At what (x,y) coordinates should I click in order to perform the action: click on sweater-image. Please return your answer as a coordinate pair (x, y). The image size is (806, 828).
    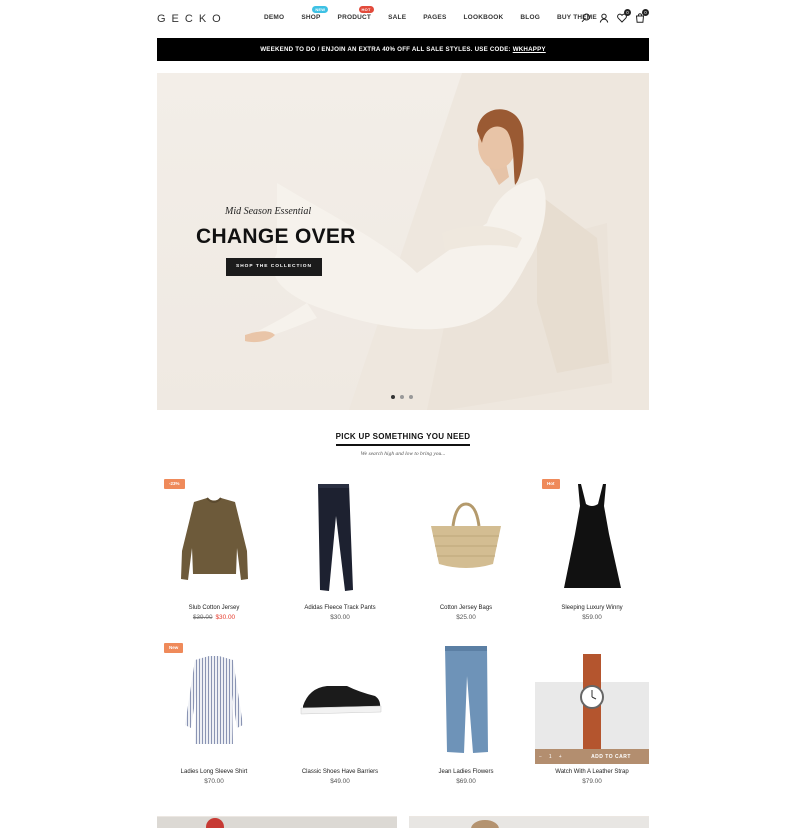
    Looking at the image, I should click on (214, 538).